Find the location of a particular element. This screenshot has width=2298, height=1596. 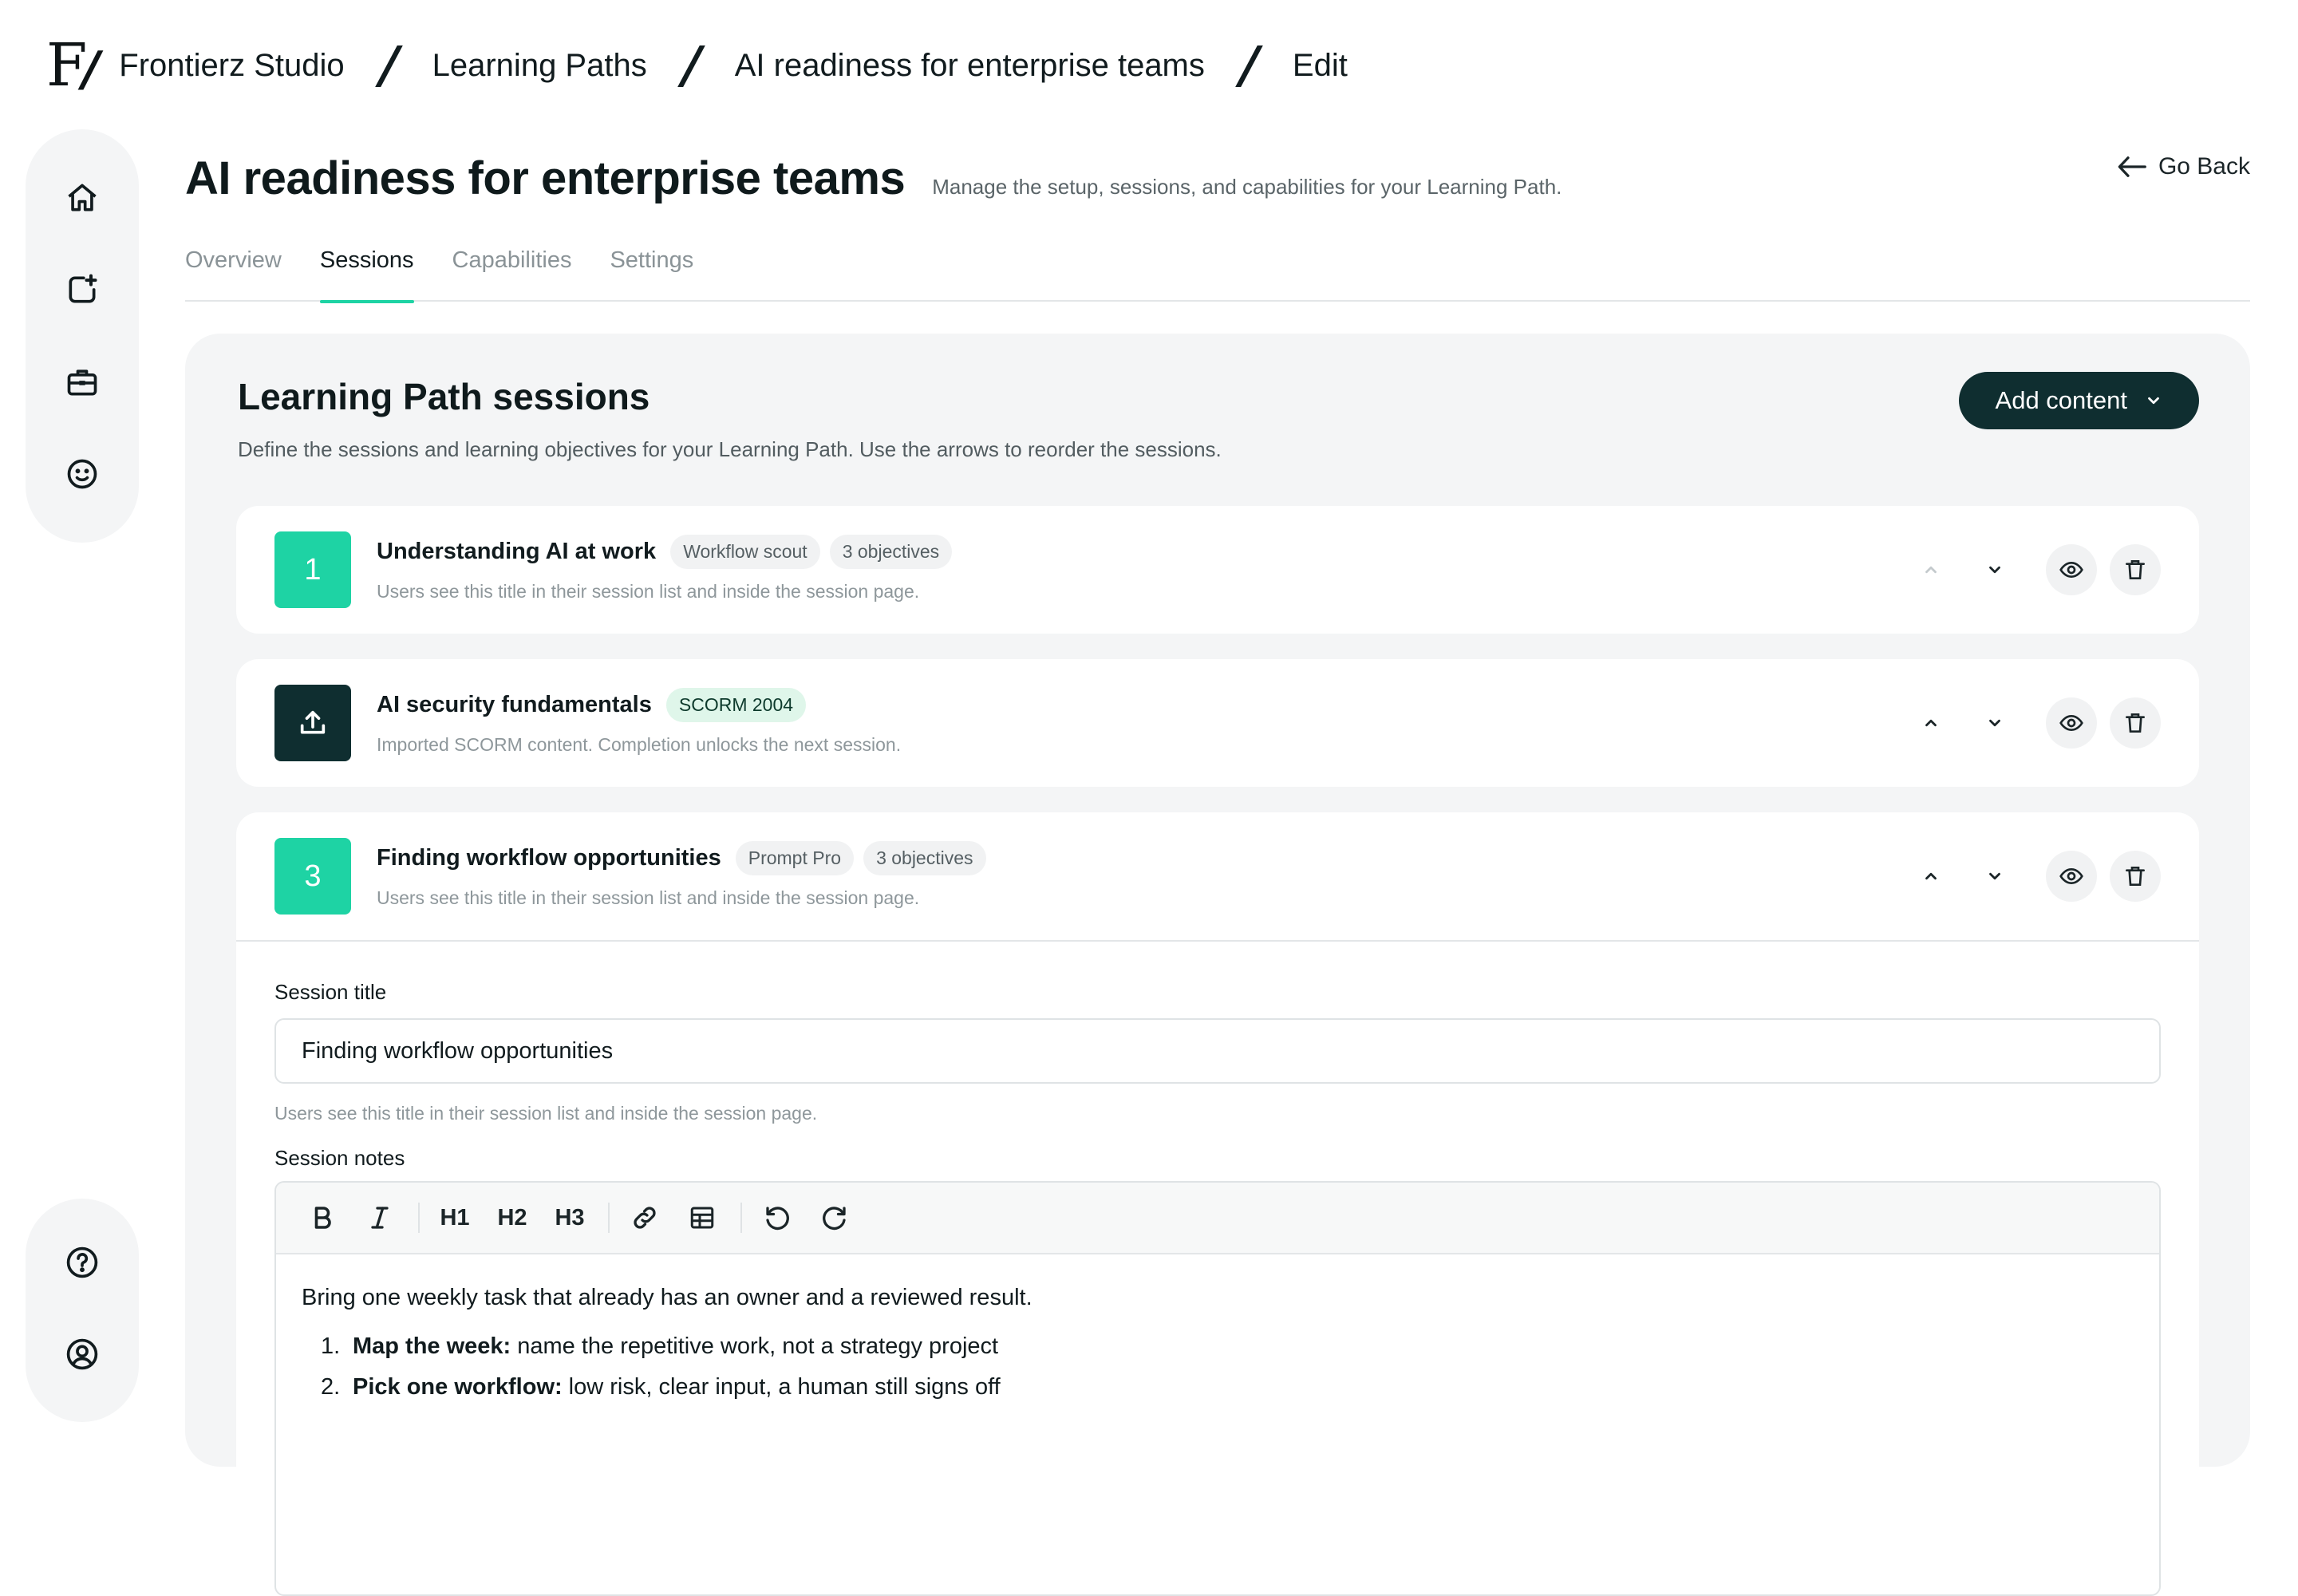

session-tag: Prompt Pro is located at coordinates (795, 858).